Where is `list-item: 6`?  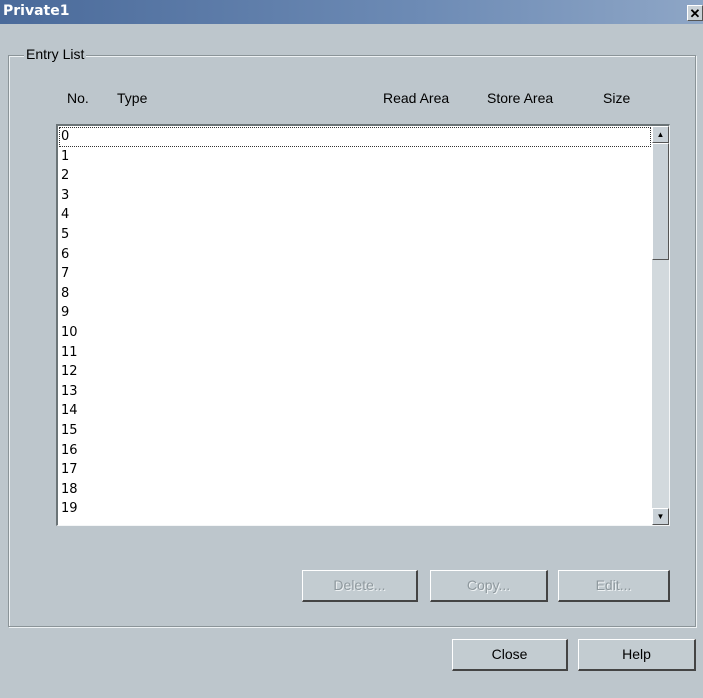 list-item: 6 is located at coordinates (355, 255).